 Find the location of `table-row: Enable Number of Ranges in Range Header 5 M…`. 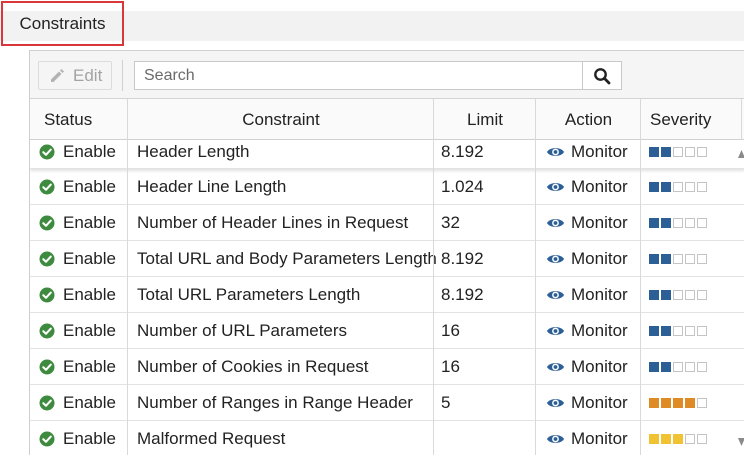

table-row: Enable Number of Ranges in Range Header 5 M… is located at coordinates (387, 403).